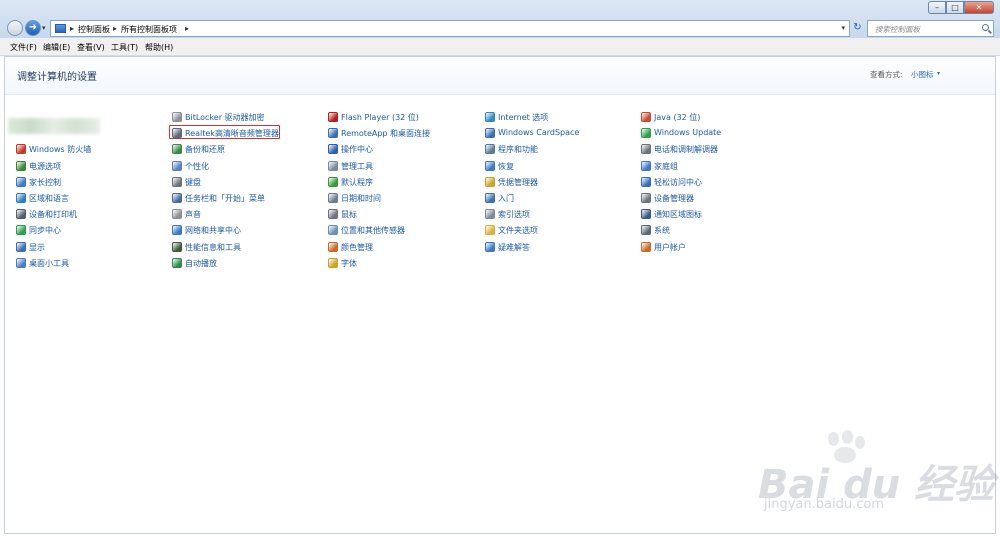  What do you see at coordinates (357, 166) in the screenshot?
I see `control-panel-item-label: 管理工具` at bounding box center [357, 166].